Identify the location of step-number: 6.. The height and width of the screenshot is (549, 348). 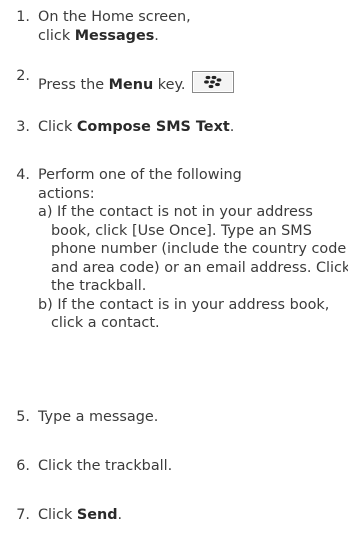
(23, 466).